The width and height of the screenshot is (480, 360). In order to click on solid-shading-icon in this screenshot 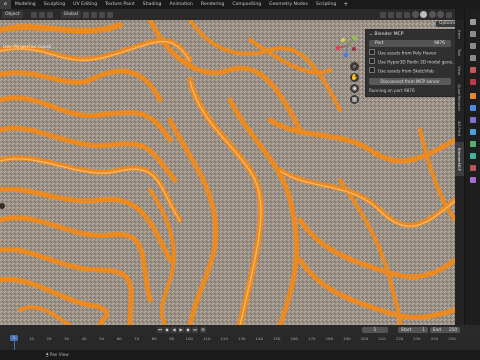, I will do `click(423, 14)`.